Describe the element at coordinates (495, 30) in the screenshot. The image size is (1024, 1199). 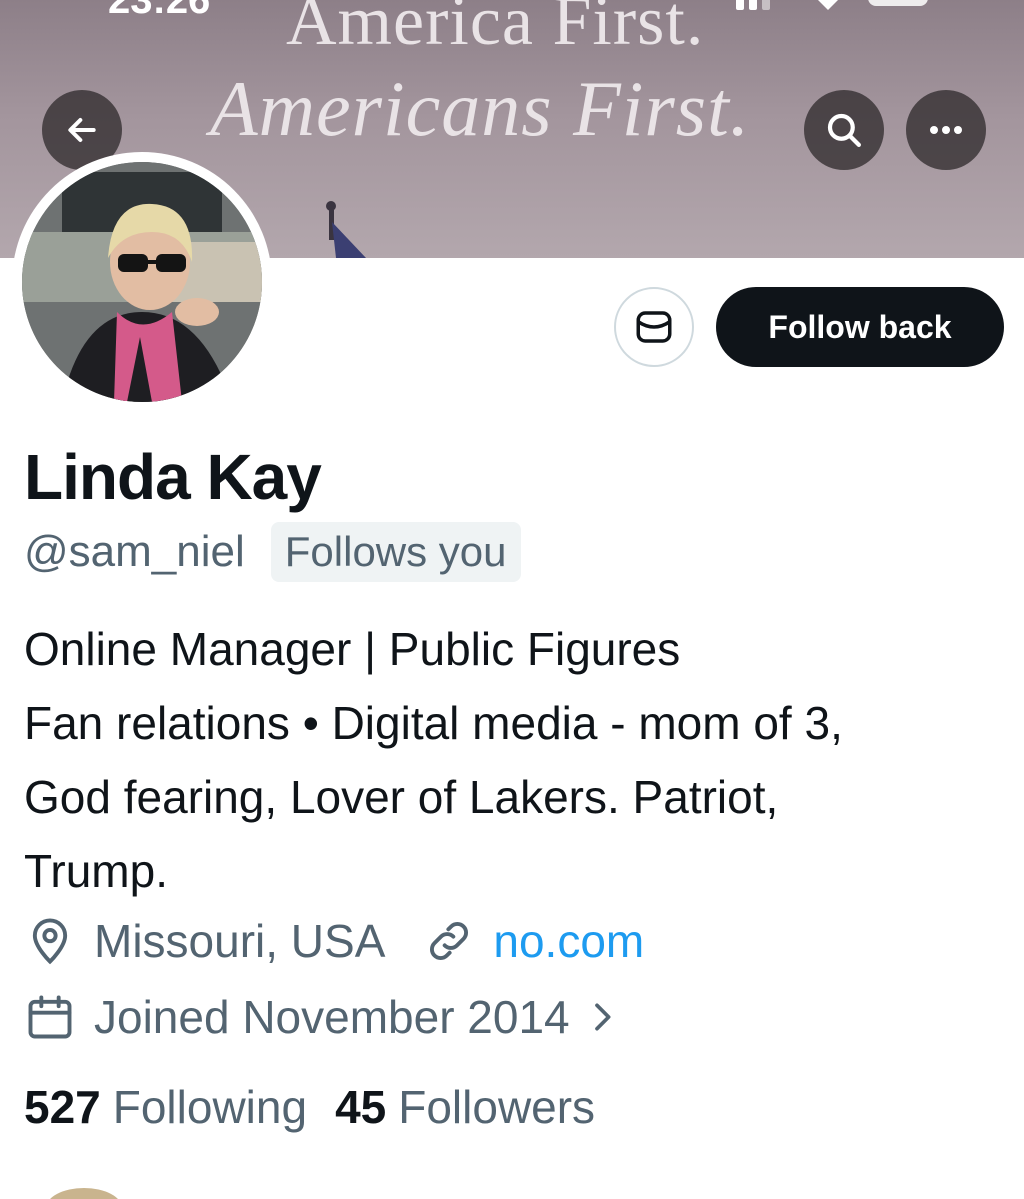
I see `banner-text-line1: America First.` at that location.